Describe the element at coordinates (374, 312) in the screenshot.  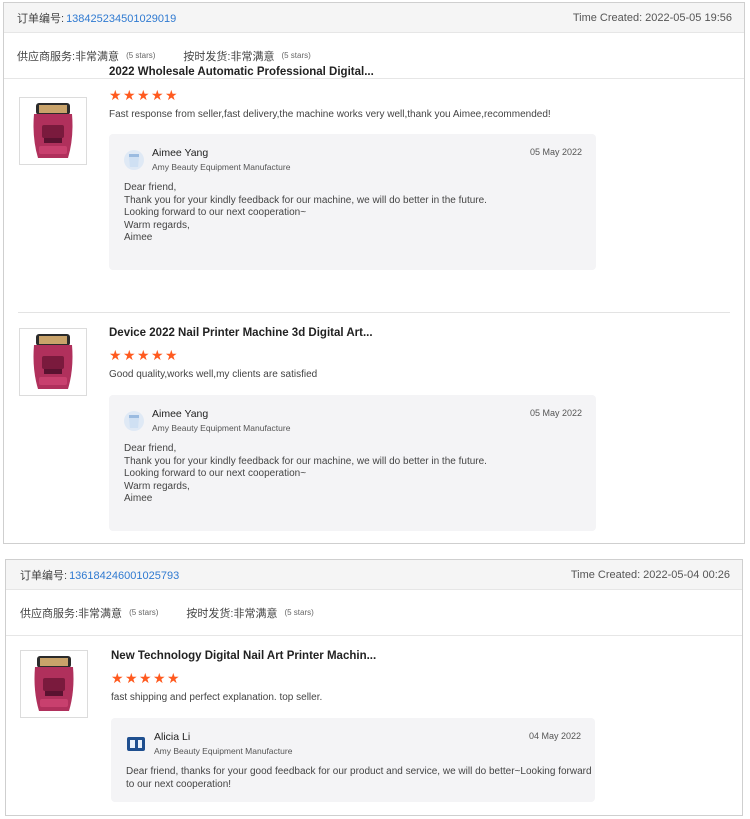
I see `item-divider` at that location.